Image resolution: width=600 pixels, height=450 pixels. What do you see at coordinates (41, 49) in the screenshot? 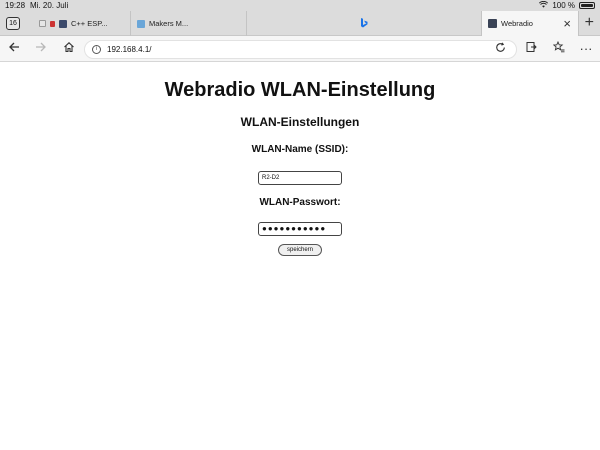
I see `forward-icon` at bounding box center [41, 49].